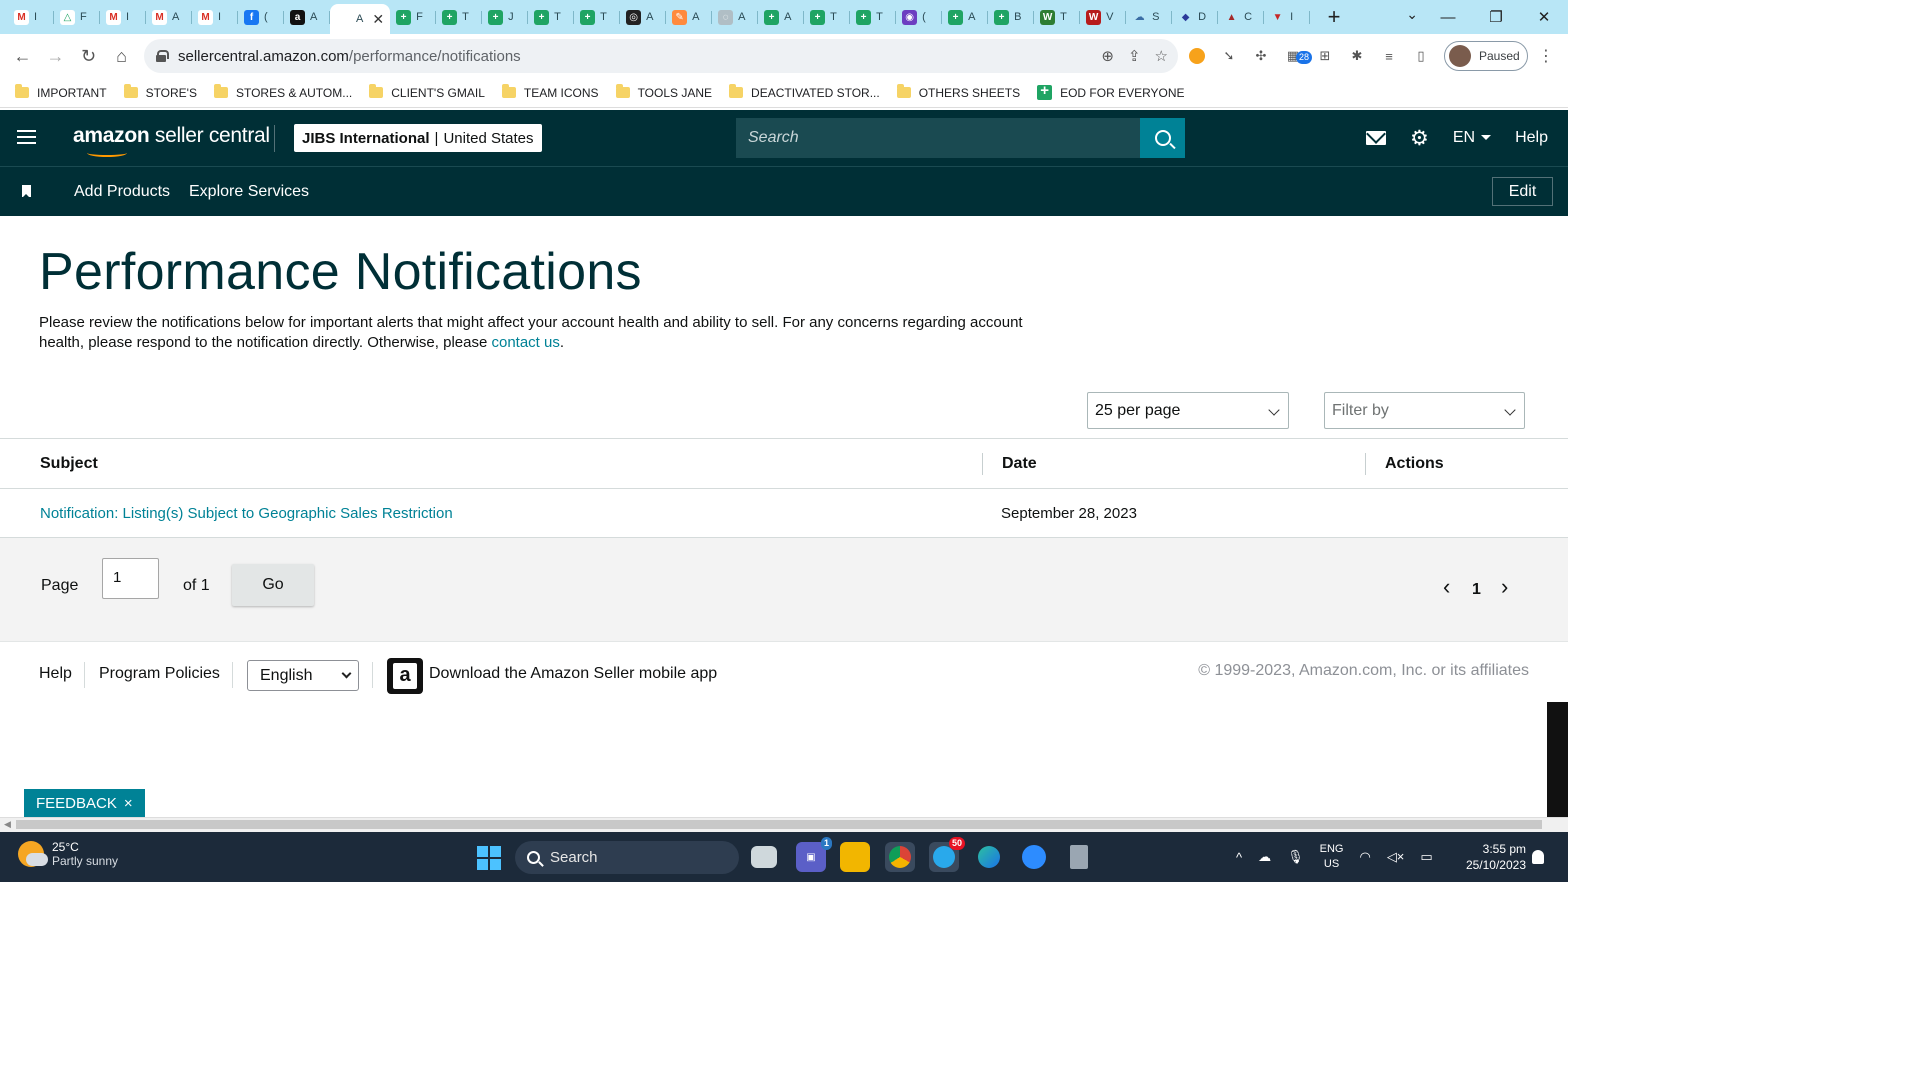 This screenshot has height=1080, width=1920. I want to click on browser-tab: ◉(, so click(919, 17).